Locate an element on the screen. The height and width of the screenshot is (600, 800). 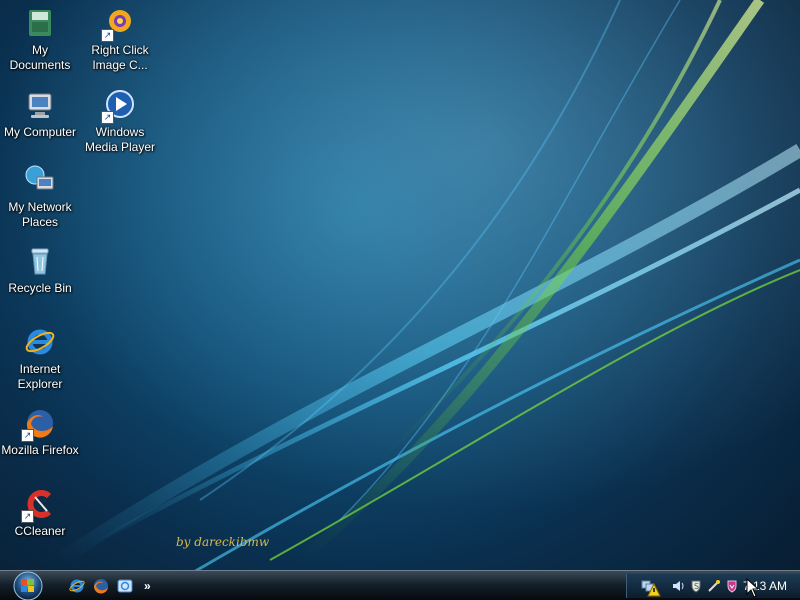
recycle-bin-icon is located at coordinates (40, 261).